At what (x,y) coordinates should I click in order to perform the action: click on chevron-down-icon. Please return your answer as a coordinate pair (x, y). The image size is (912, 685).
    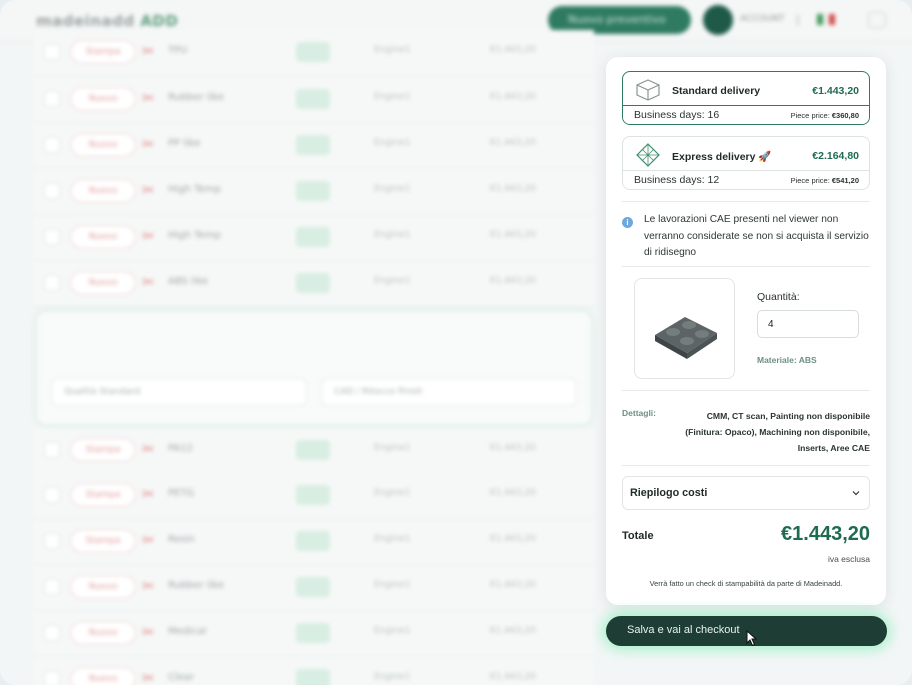
    Looking at the image, I should click on (856, 493).